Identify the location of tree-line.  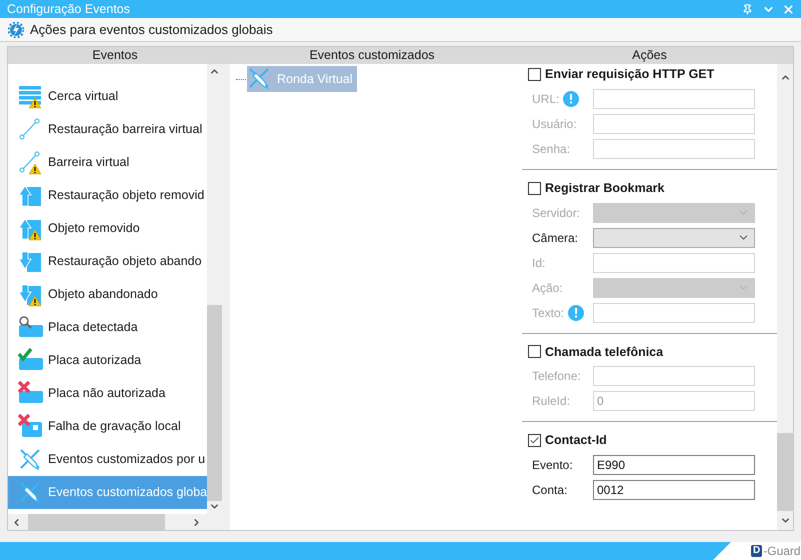
(241, 79).